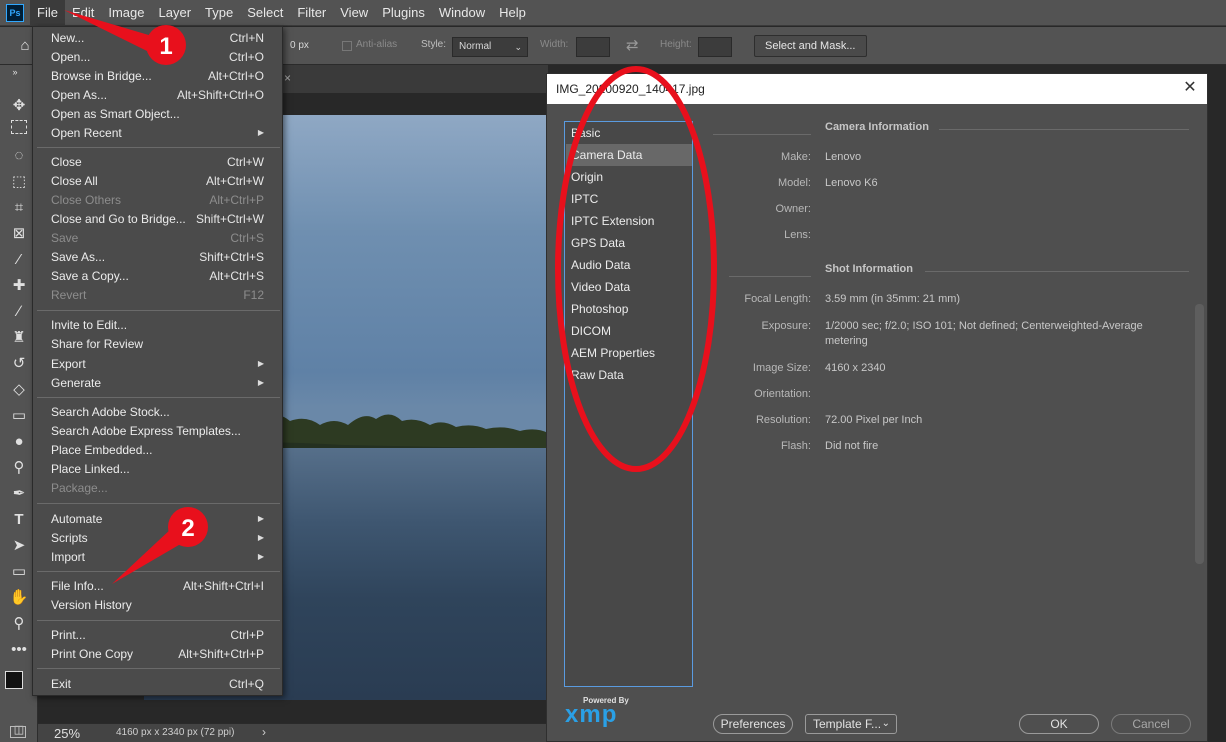 This screenshot has height=742, width=1226. I want to click on menu-select: Select, so click(265, 13).